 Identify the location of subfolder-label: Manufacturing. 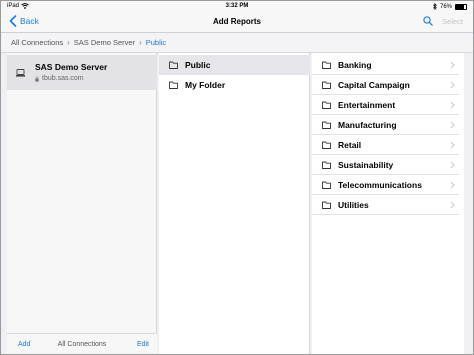
(367, 124).